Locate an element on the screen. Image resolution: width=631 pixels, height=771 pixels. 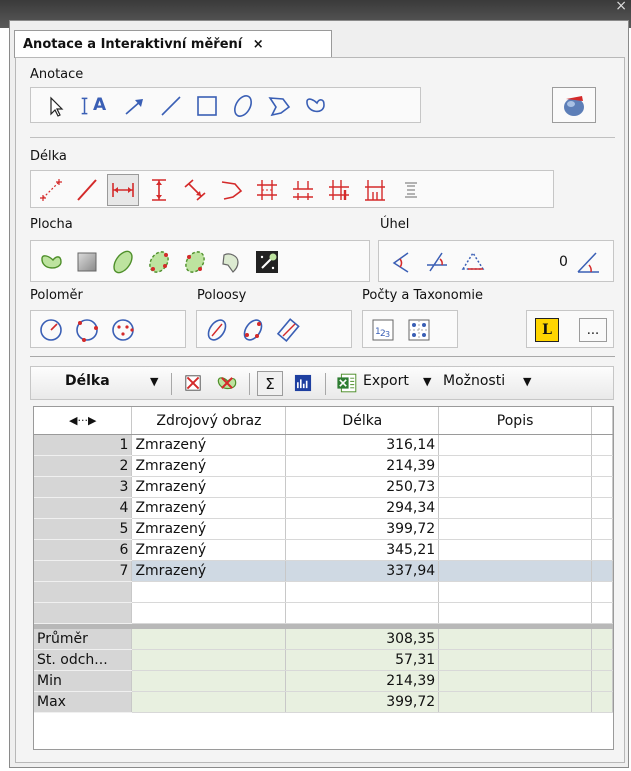
window-close-icon: × is located at coordinates (621, 7).